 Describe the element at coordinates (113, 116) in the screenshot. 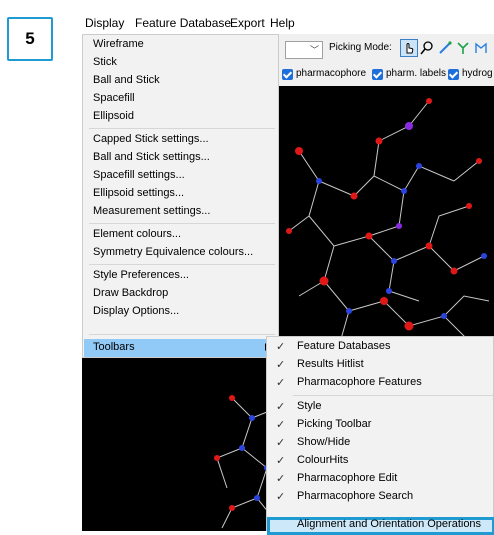

I see `menu-item-ellipsoid: Ellipsoid` at that location.